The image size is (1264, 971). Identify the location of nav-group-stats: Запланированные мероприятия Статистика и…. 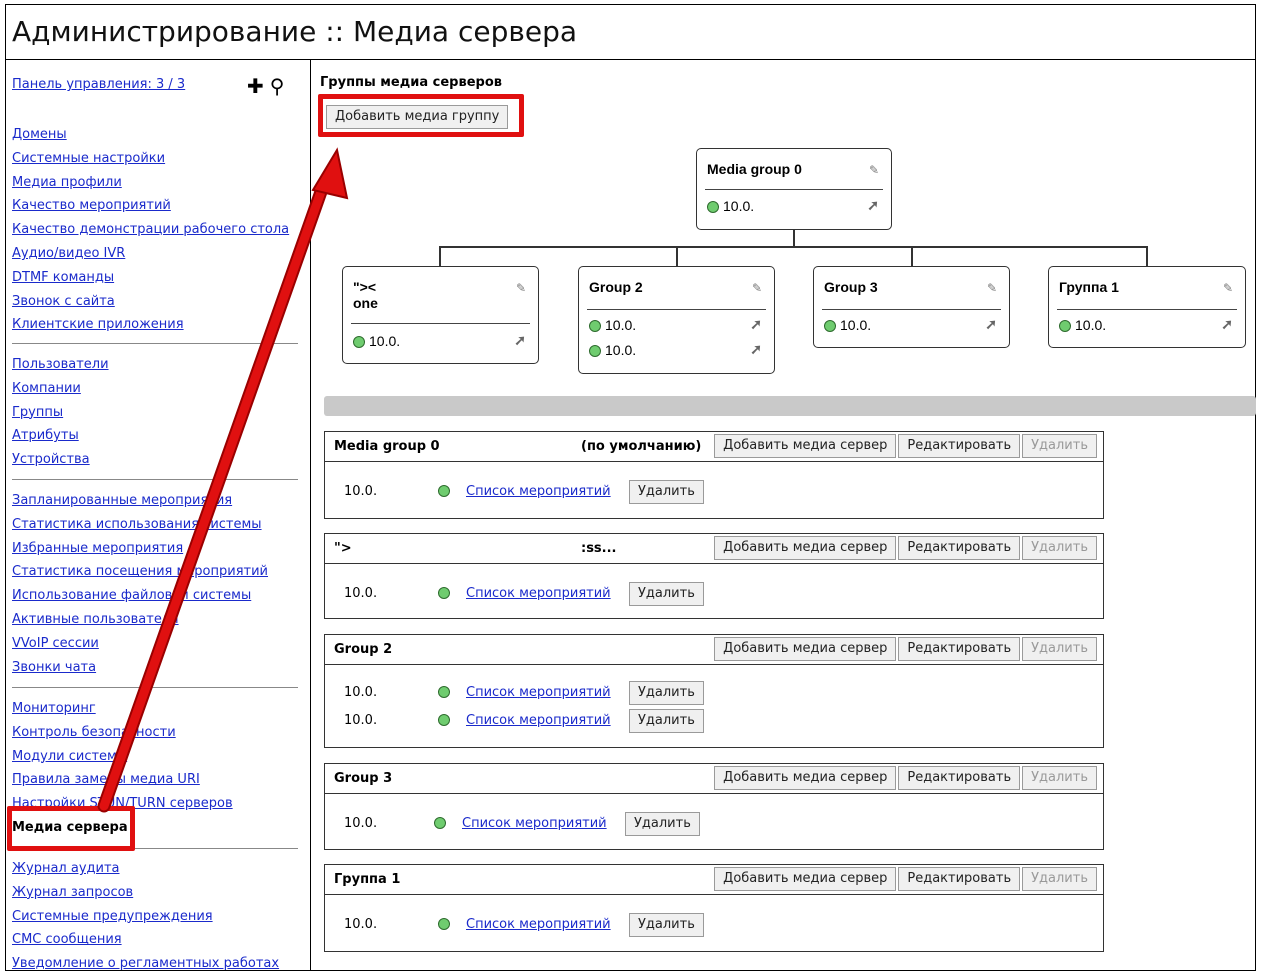
(140, 584).